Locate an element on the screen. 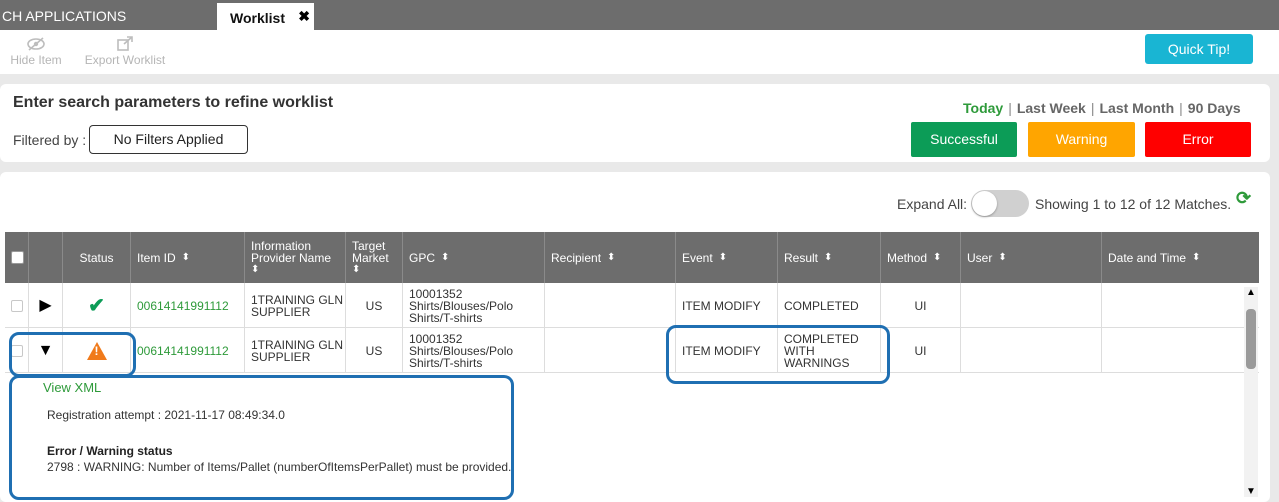 This screenshot has width=1279, height=502. expand-all-label: Expand All: is located at coordinates (932, 204).